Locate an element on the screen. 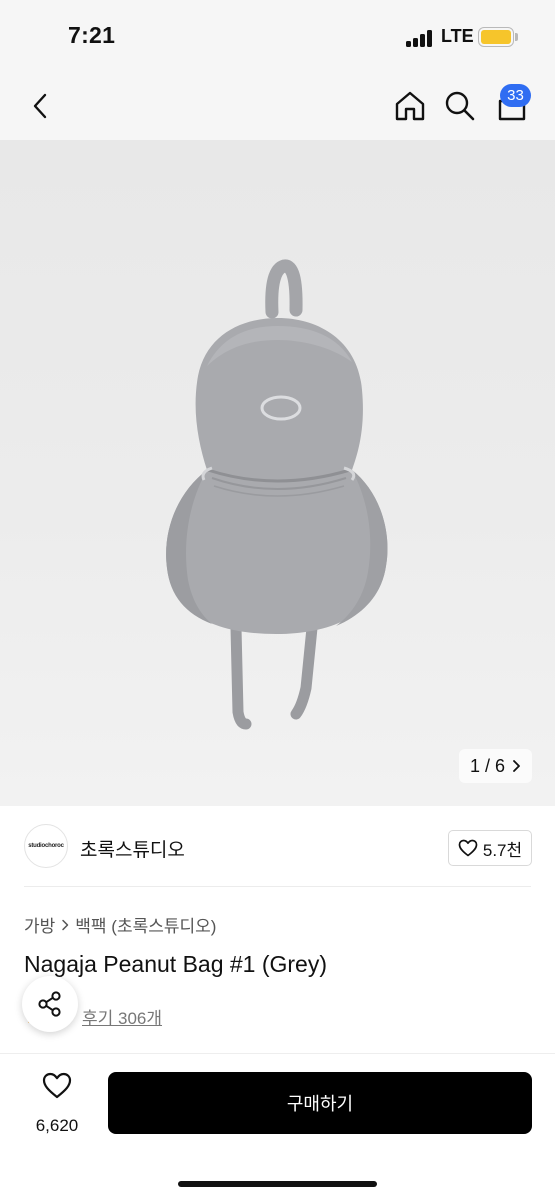 The width and height of the screenshot is (555, 1200). search-button is located at coordinates (460, 106).